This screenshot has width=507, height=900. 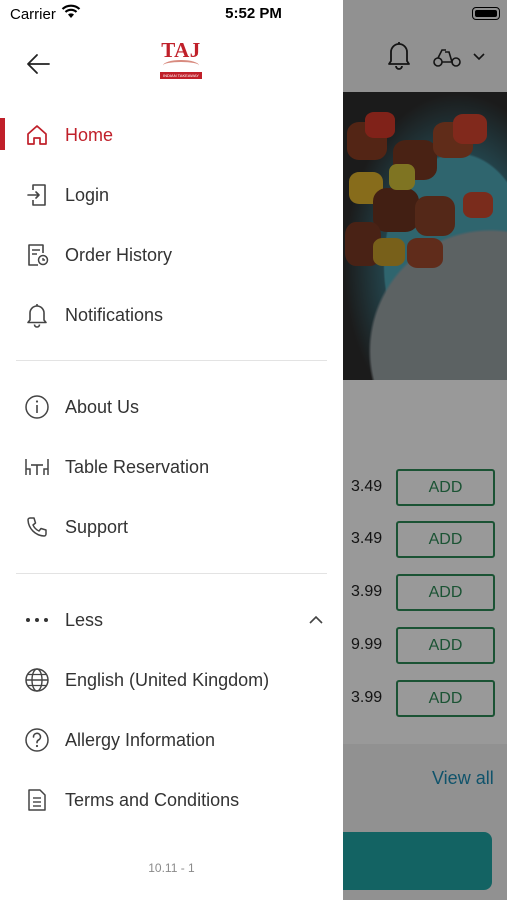 I want to click on status-bar: Carrier 5:52 PM, so click(x=253, y=15).